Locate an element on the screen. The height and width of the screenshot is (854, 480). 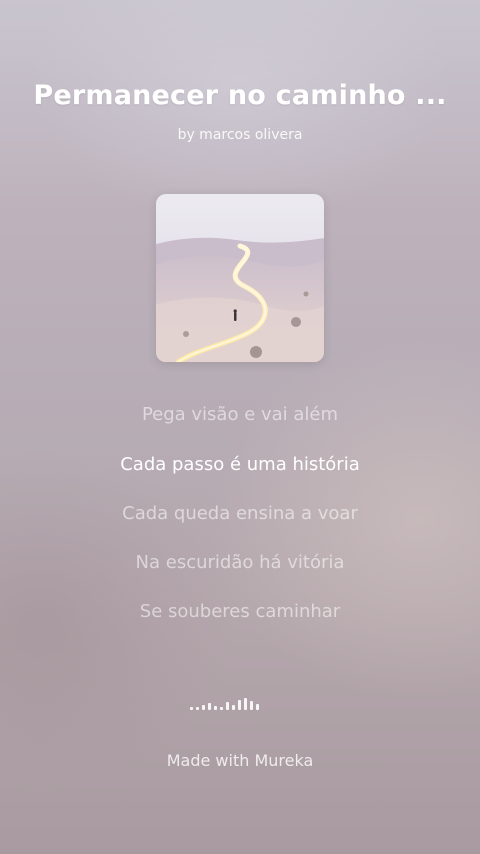
album-cover-image is located at coordinates (240, 278).